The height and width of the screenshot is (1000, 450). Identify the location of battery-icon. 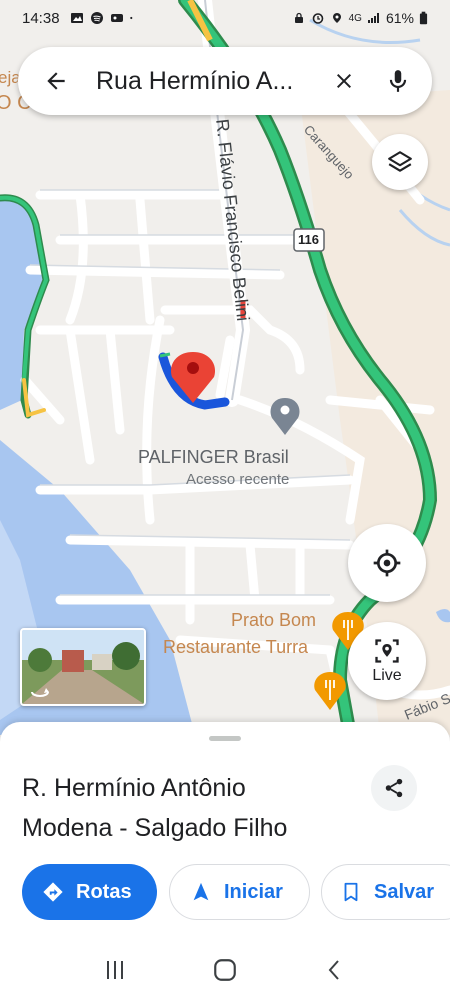
(423, 18).